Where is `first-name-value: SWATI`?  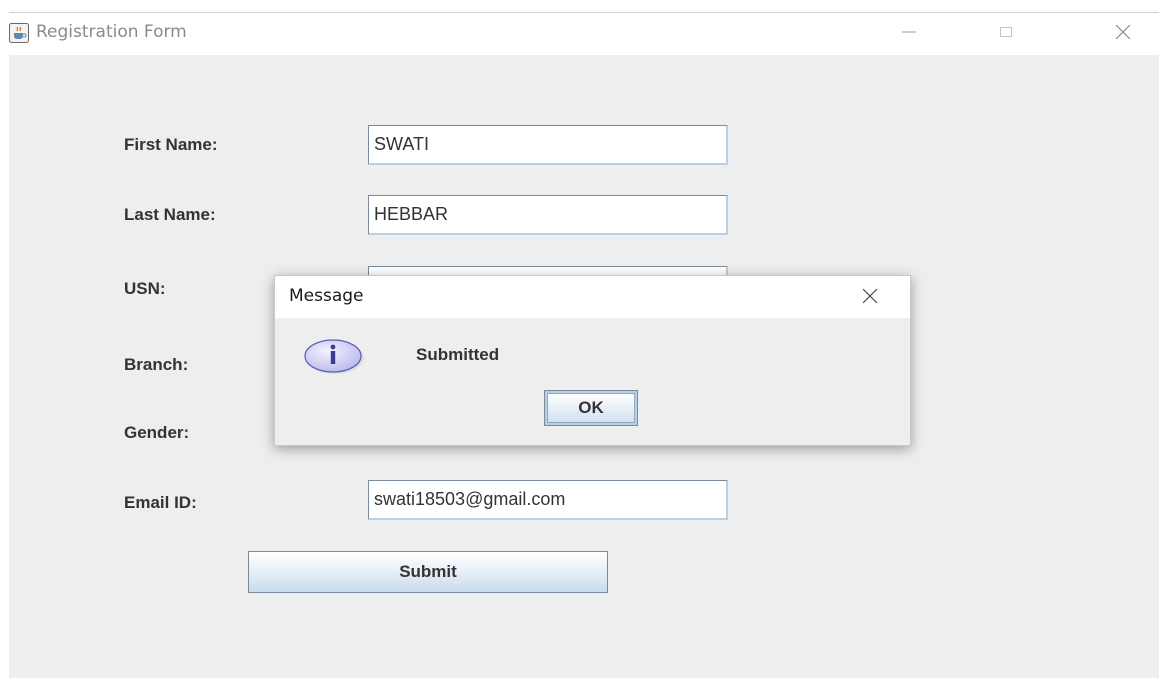 first-name-value: SWATI is located at coordinates (401, 144).